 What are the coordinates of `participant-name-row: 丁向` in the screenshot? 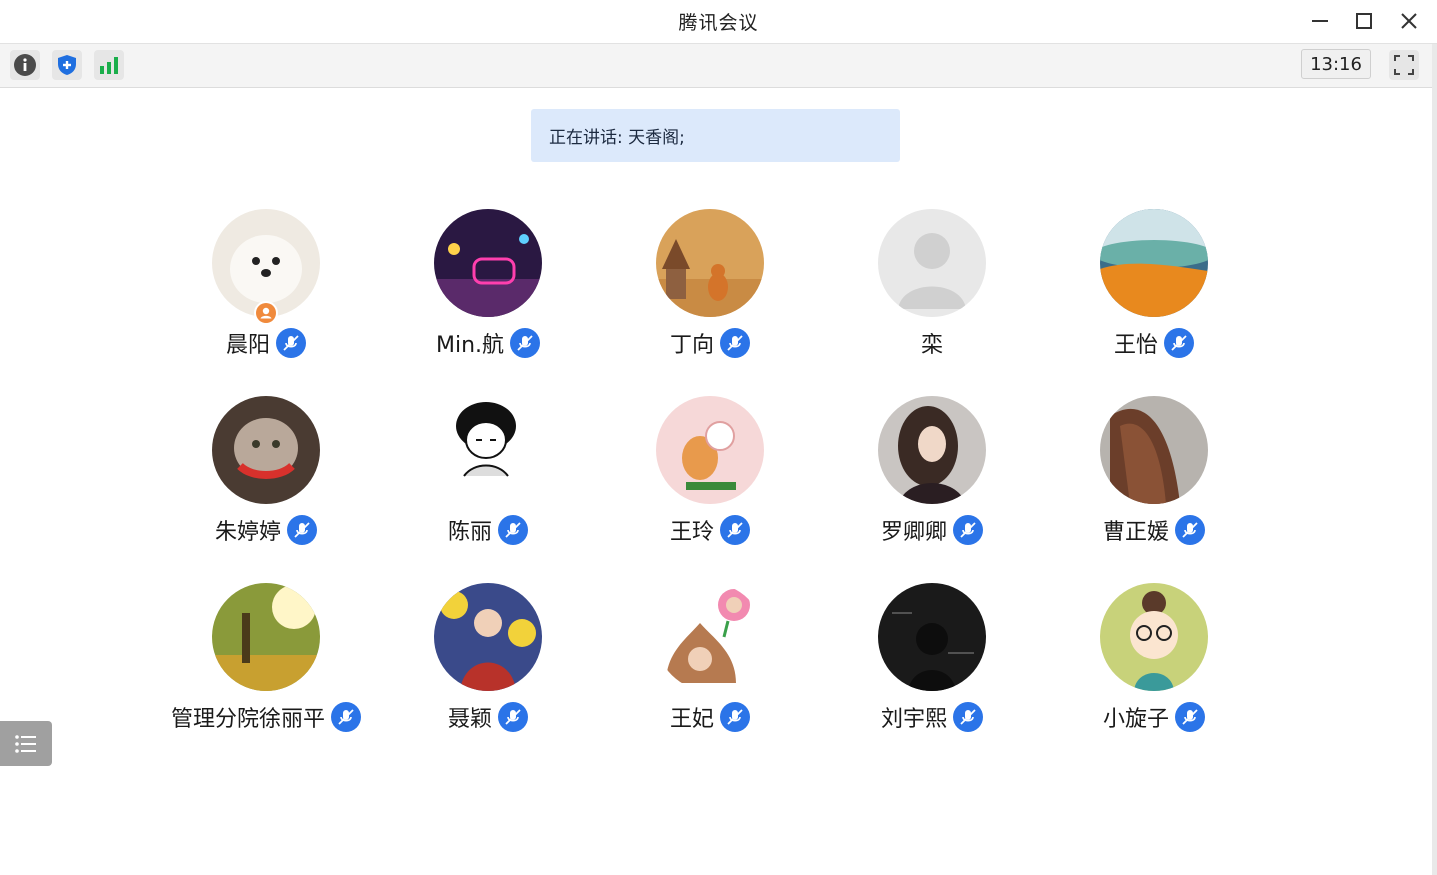 It's located at (710, 343).